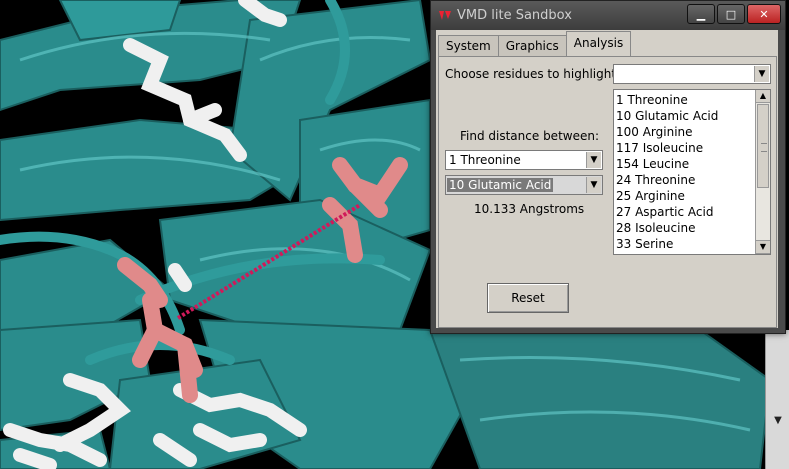  Describe the element at coordinates (445, 15) in the screenshot. I see `vmd-logo-icon` at that location.